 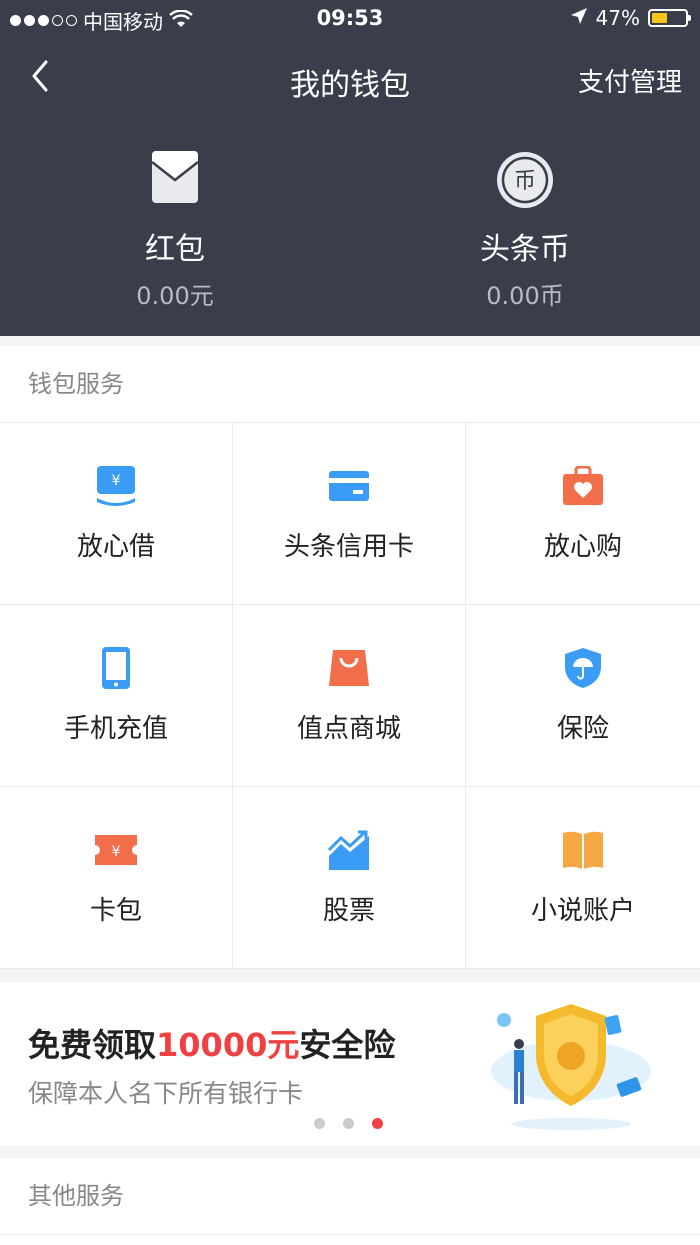 I want to click on ticket-icon: ¥, so click(x=116, y=850).